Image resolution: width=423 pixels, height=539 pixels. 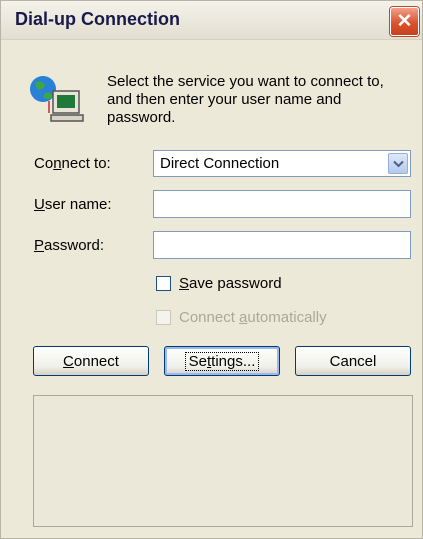 What do you see at coordinates (78, 204) in the screenshot?
I see `user-name-label-rest: ser name:` at bounding box center [78, 204].